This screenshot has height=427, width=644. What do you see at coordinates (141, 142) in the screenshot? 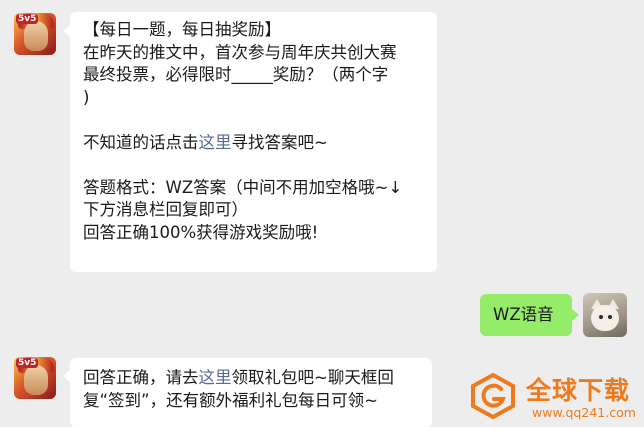
I see `message-text: 不知道的话点击` at bounding box center [141, 142].